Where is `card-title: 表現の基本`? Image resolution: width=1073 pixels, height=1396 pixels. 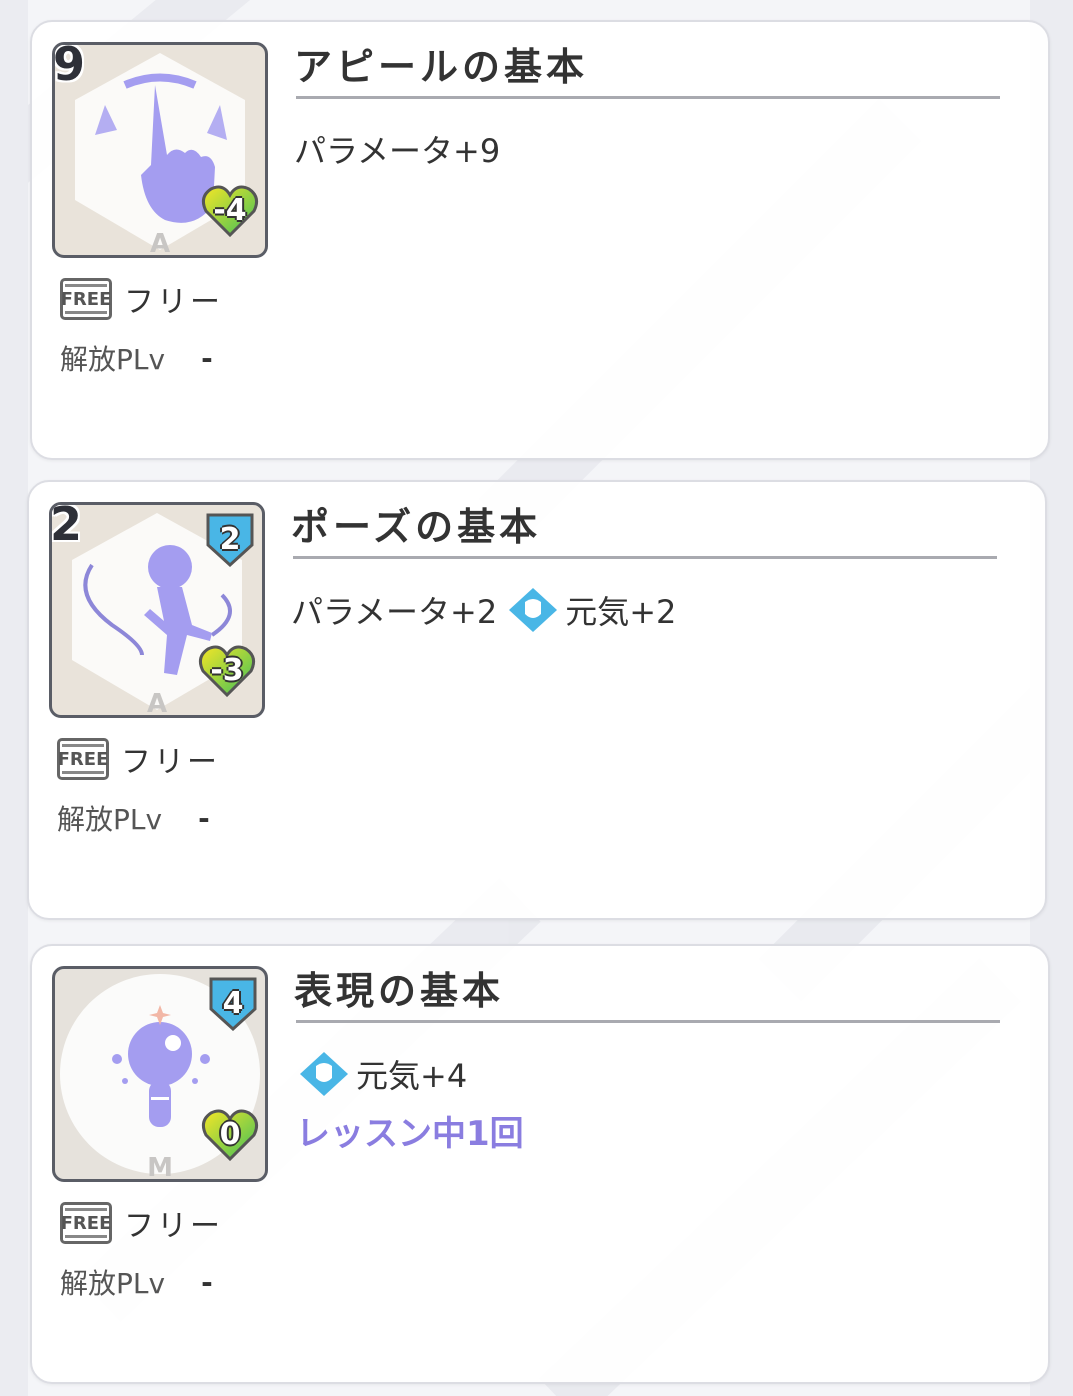
card-title: 表現の基本 is located at coordinates (399, 991).